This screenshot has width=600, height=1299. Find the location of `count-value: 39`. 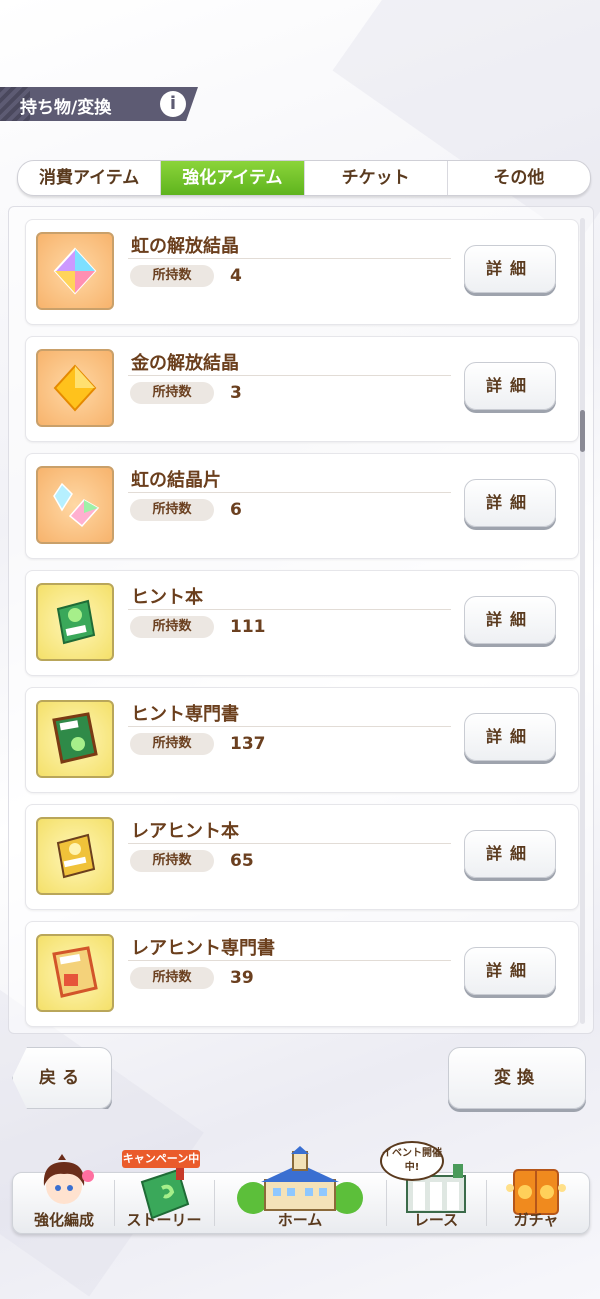

count-value: 39 is located at coordinates (242, 978).